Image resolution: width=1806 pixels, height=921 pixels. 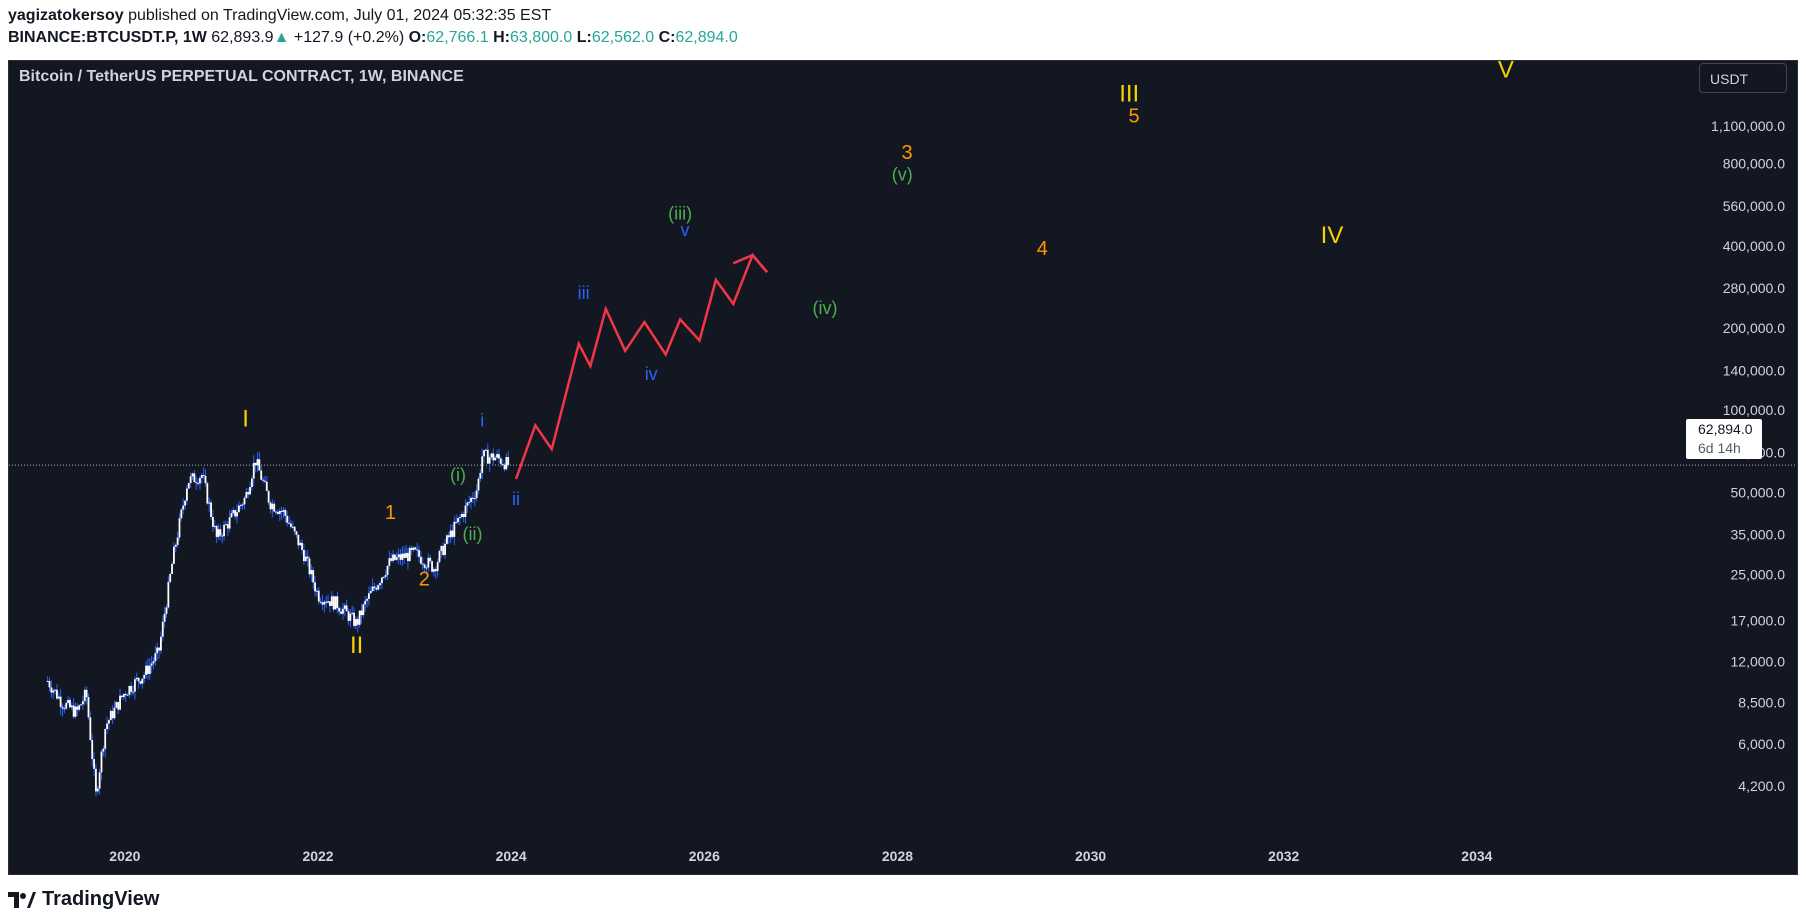 What do you see at coordinates (281, 37) in the screenshot?
I see `up-arrow-icon: ▲` at bounding box center [281, 37].